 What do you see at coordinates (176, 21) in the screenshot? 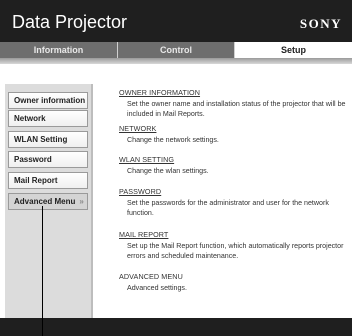
I see `header-bar: Data Projector SONY` at bounding box center [176, 21].